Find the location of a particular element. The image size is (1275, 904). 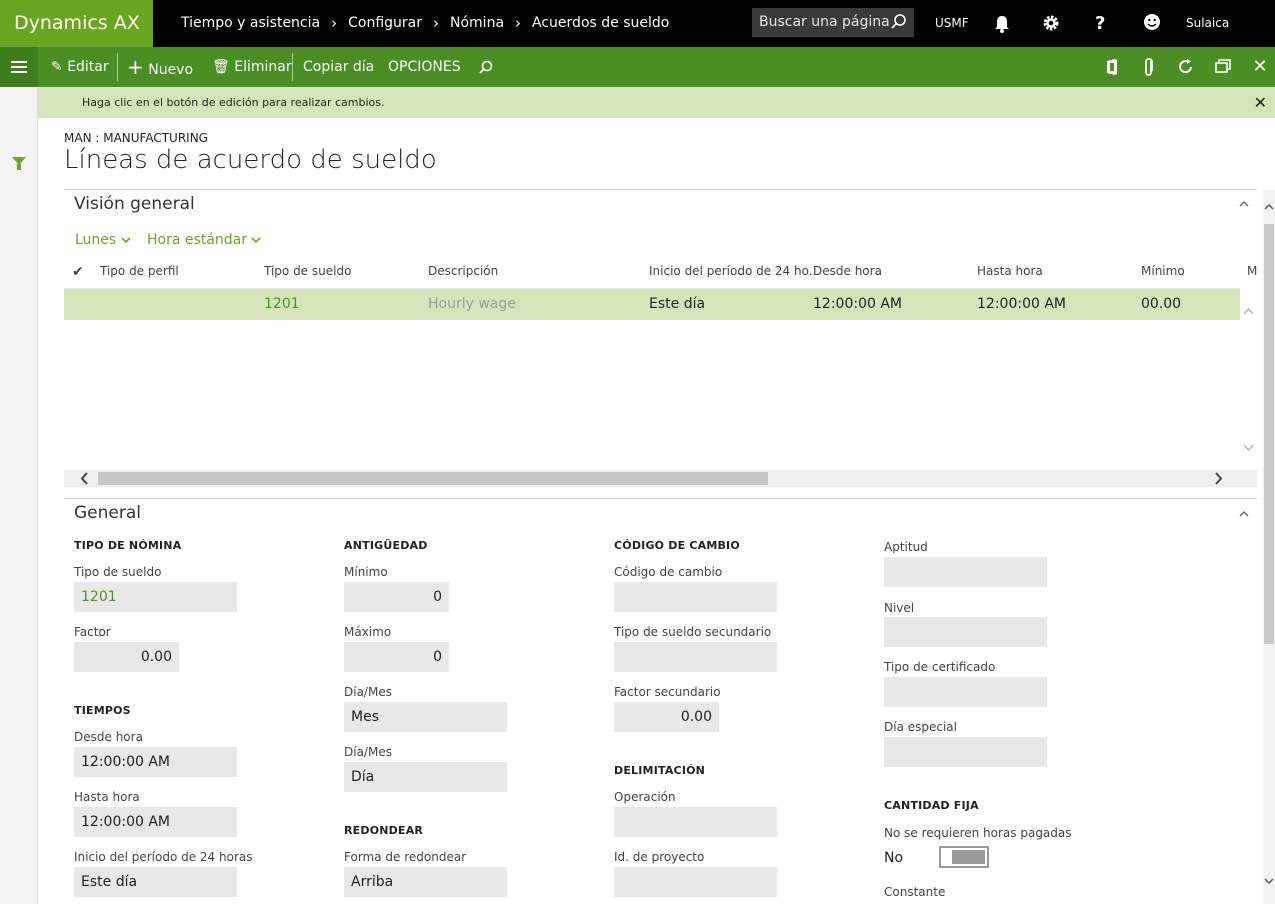

day-filter-dropdown: Lunes is located at coordinates (103, 240).